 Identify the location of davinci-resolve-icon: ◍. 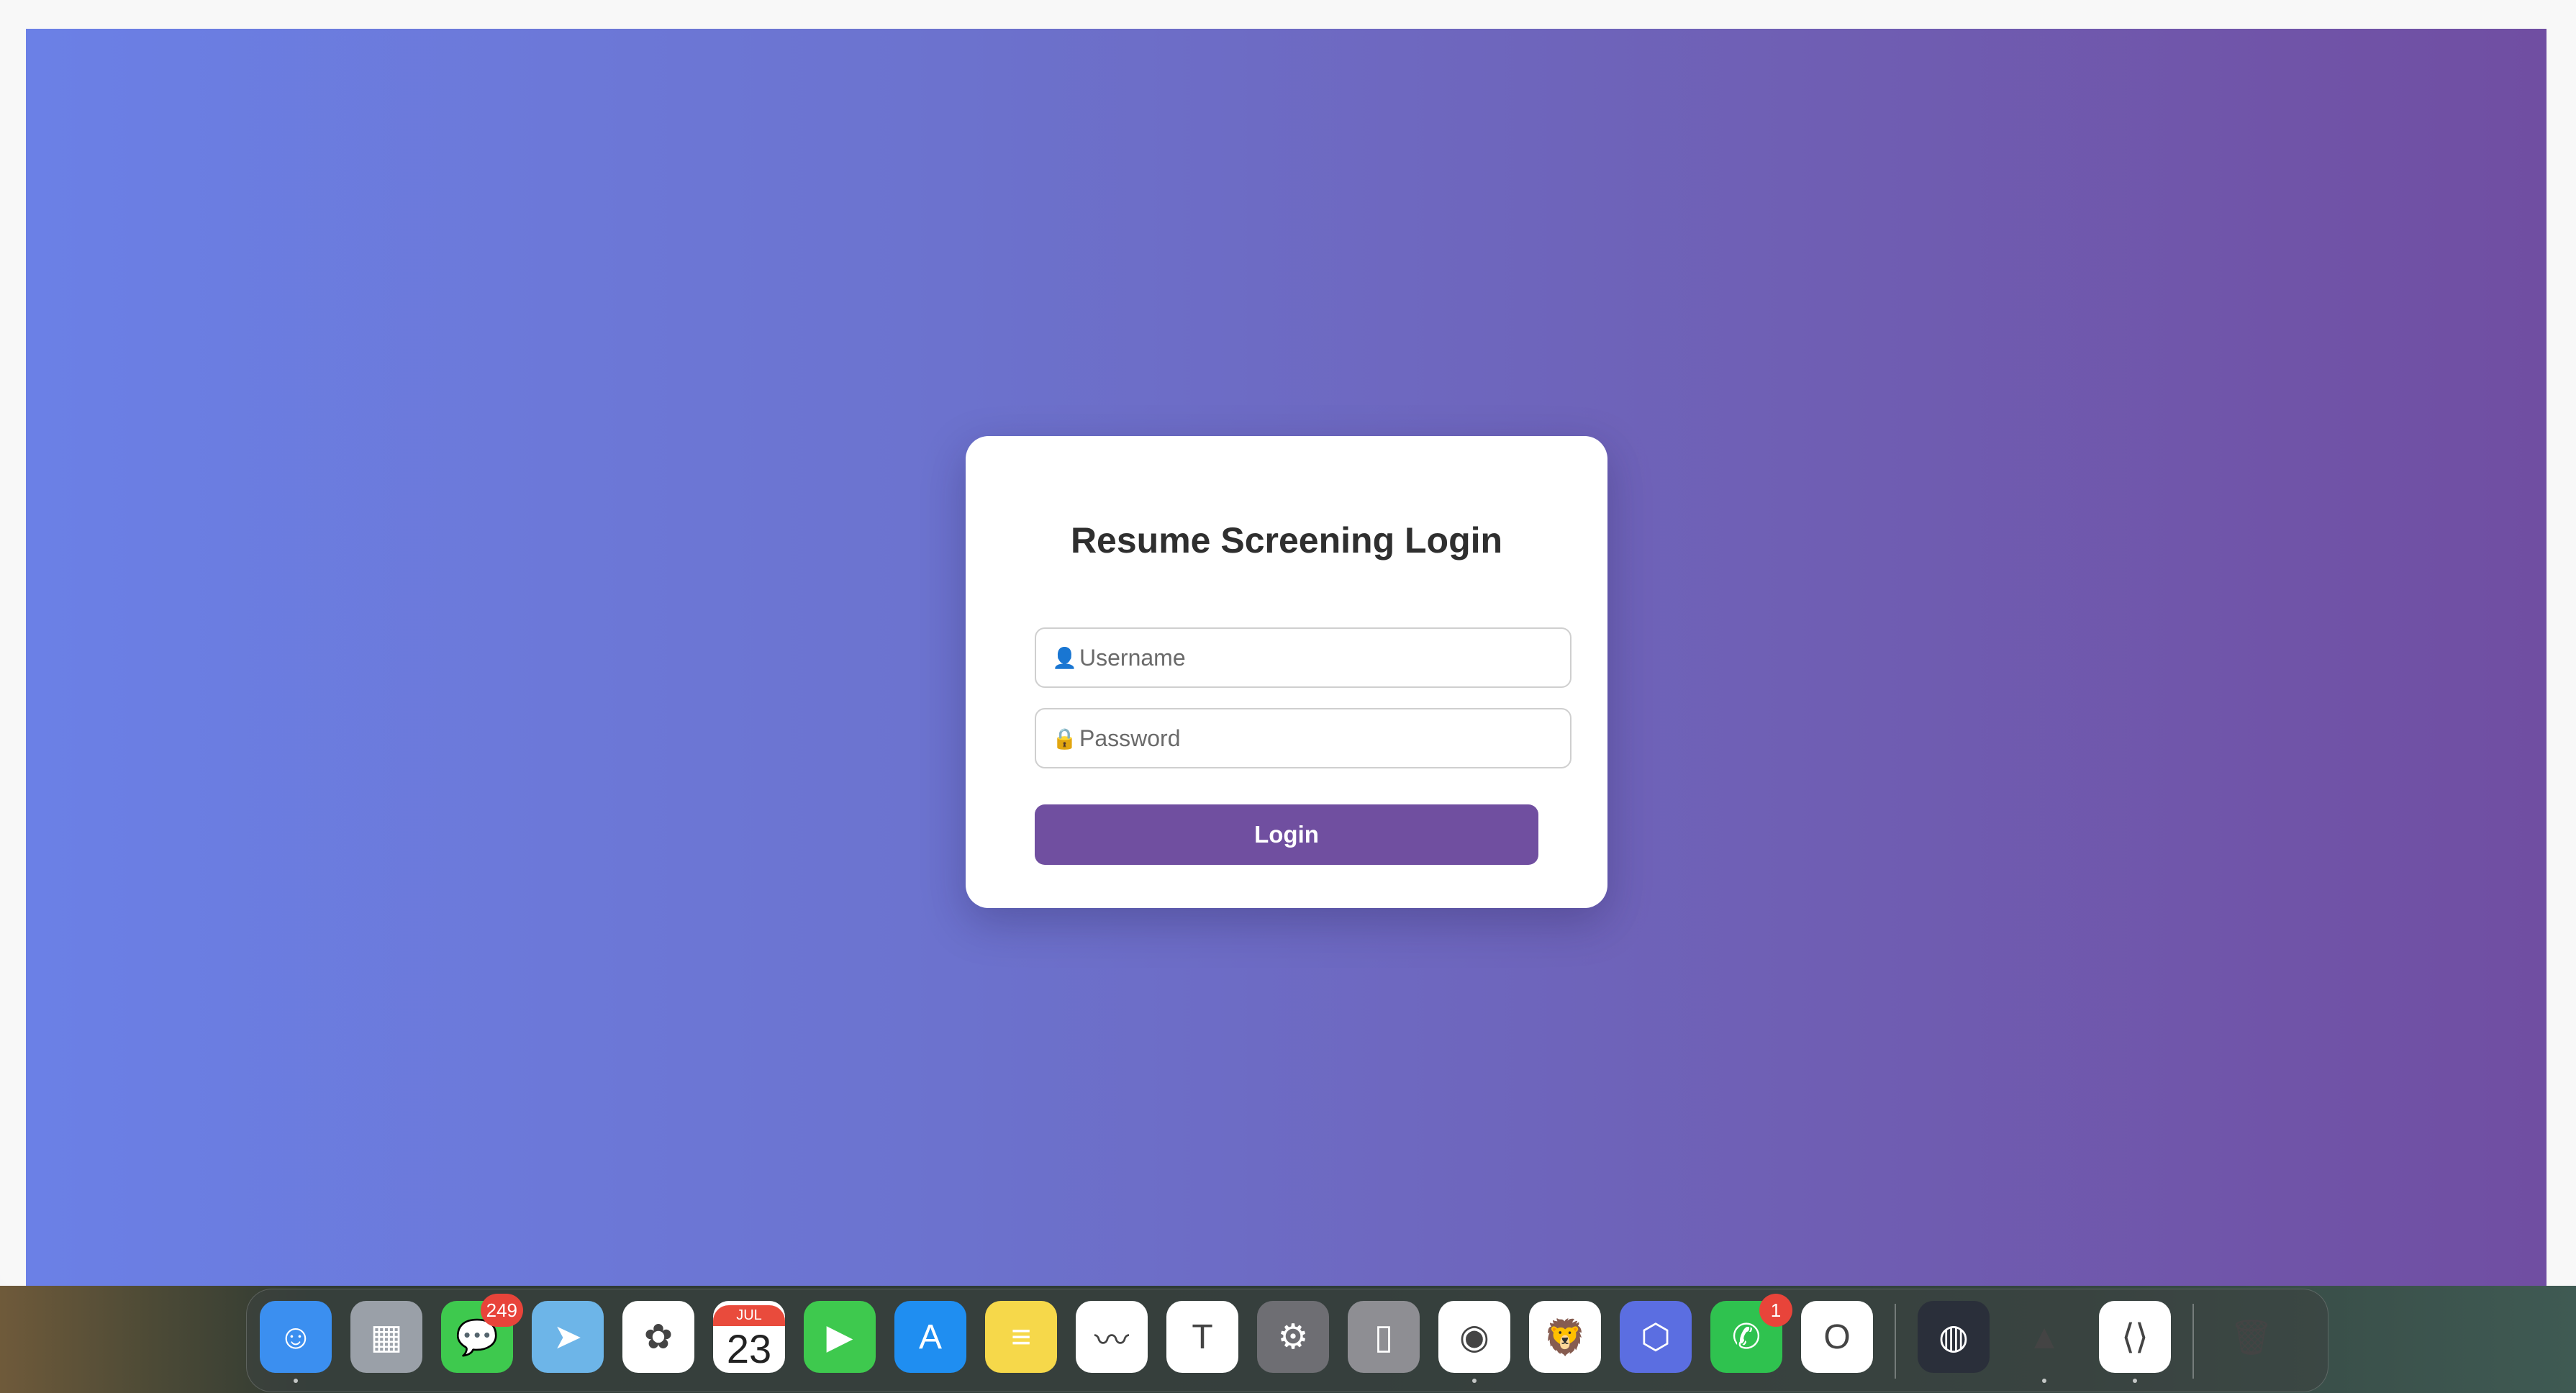
(1954, 1337).